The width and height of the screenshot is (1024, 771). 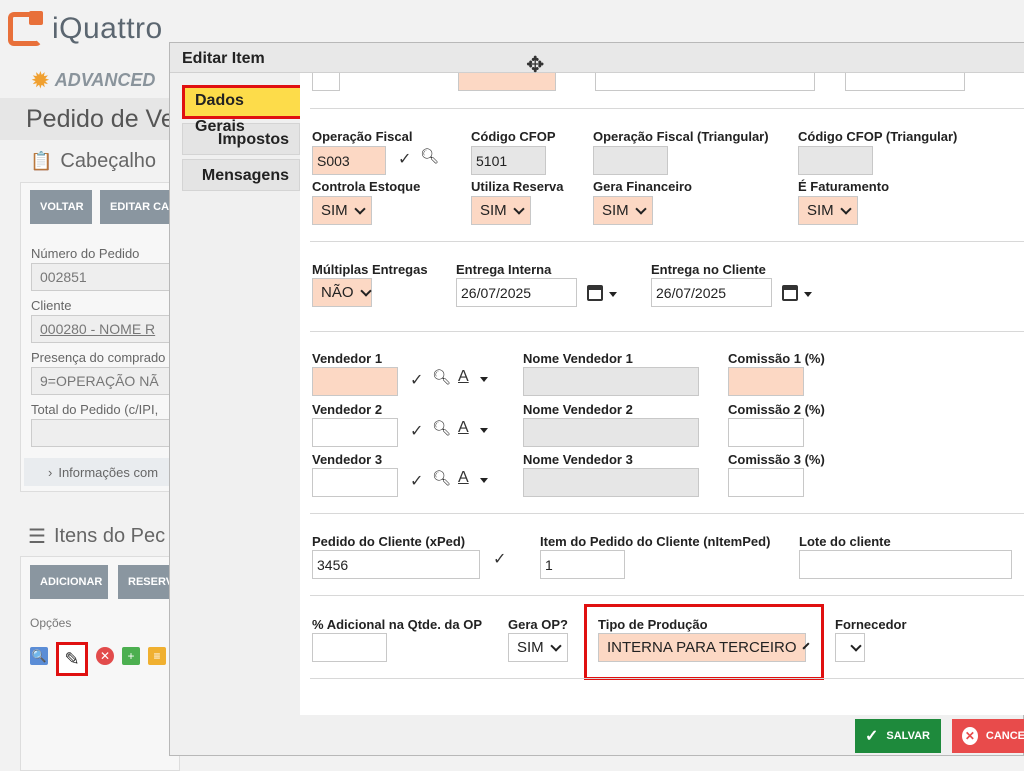 I want to click on nome-vendedor-3-input, so click(x=611, y=482).